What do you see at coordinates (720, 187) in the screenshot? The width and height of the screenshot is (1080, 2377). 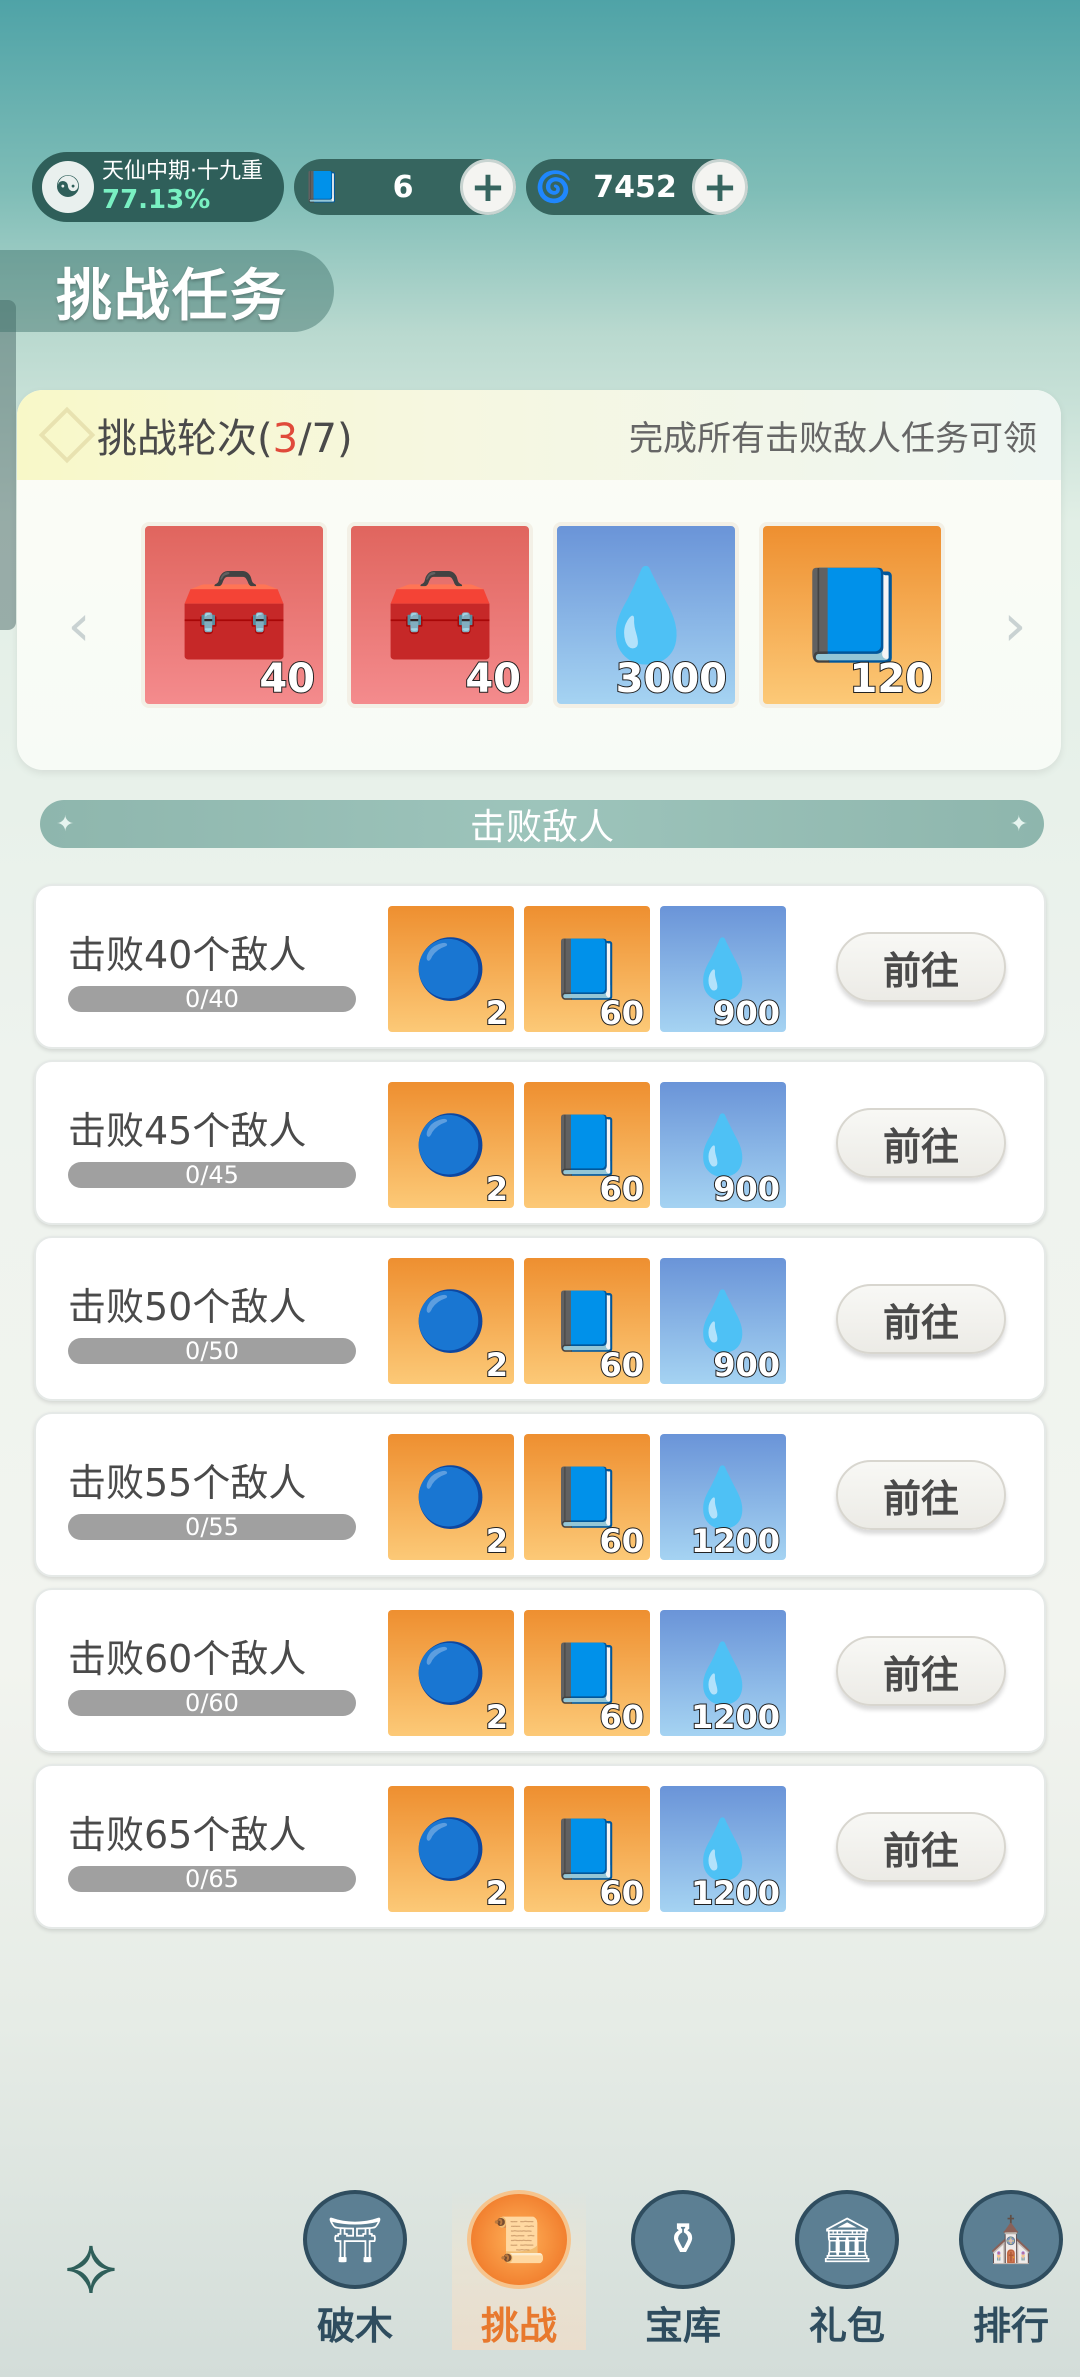 I see `add-spirit-button: +` at bounding box center [720, 187].